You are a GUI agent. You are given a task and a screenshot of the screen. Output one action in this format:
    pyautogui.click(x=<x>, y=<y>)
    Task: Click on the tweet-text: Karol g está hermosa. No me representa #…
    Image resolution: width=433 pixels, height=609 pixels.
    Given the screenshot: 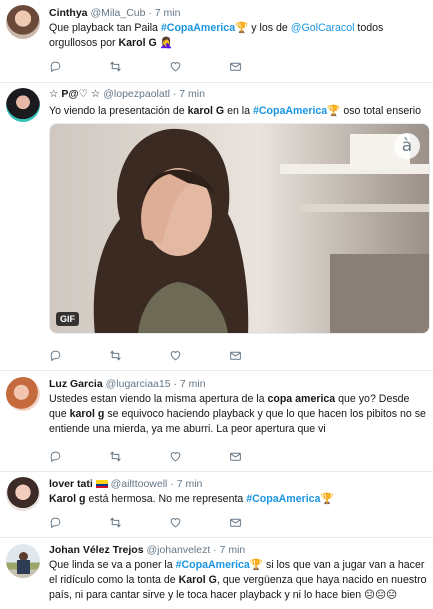 What is the action you would take?
    pyautogui.click(x=238, y=499)
    